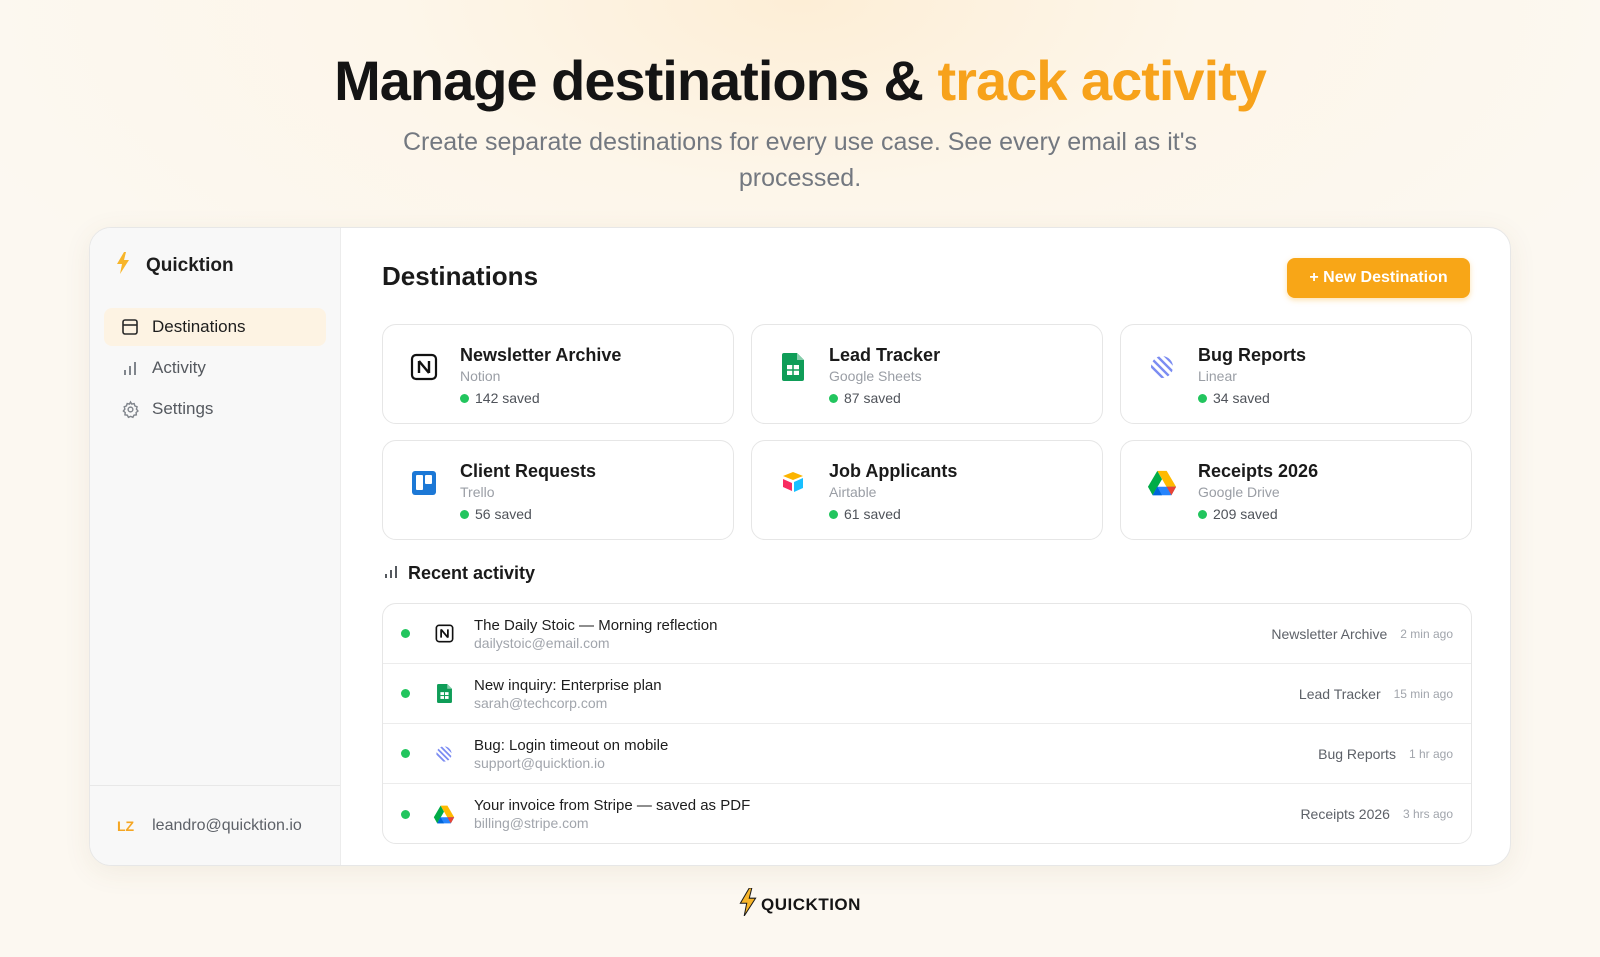  I want to click on destination-info: Receipts 2026 Google Drive 209 saved, so click(1258, 491).